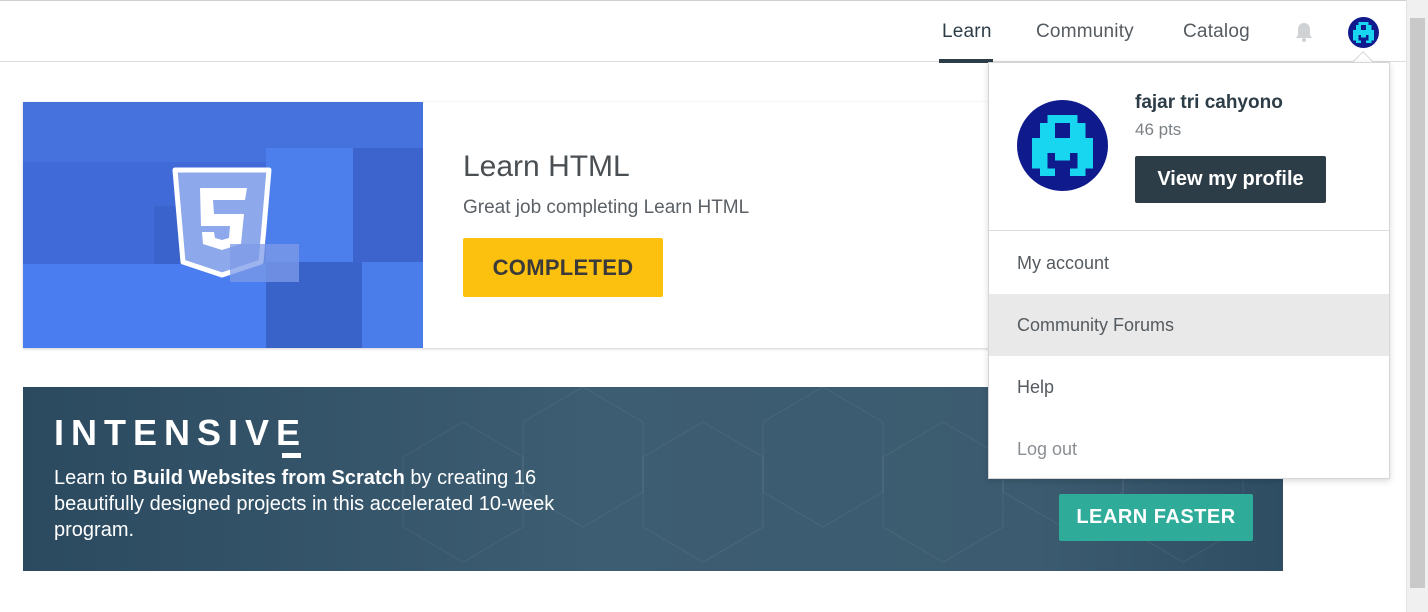 The height and width of the screenshot is (612, 1428). I want to click on promo-title: INTENSIVE, so click(181, 432).